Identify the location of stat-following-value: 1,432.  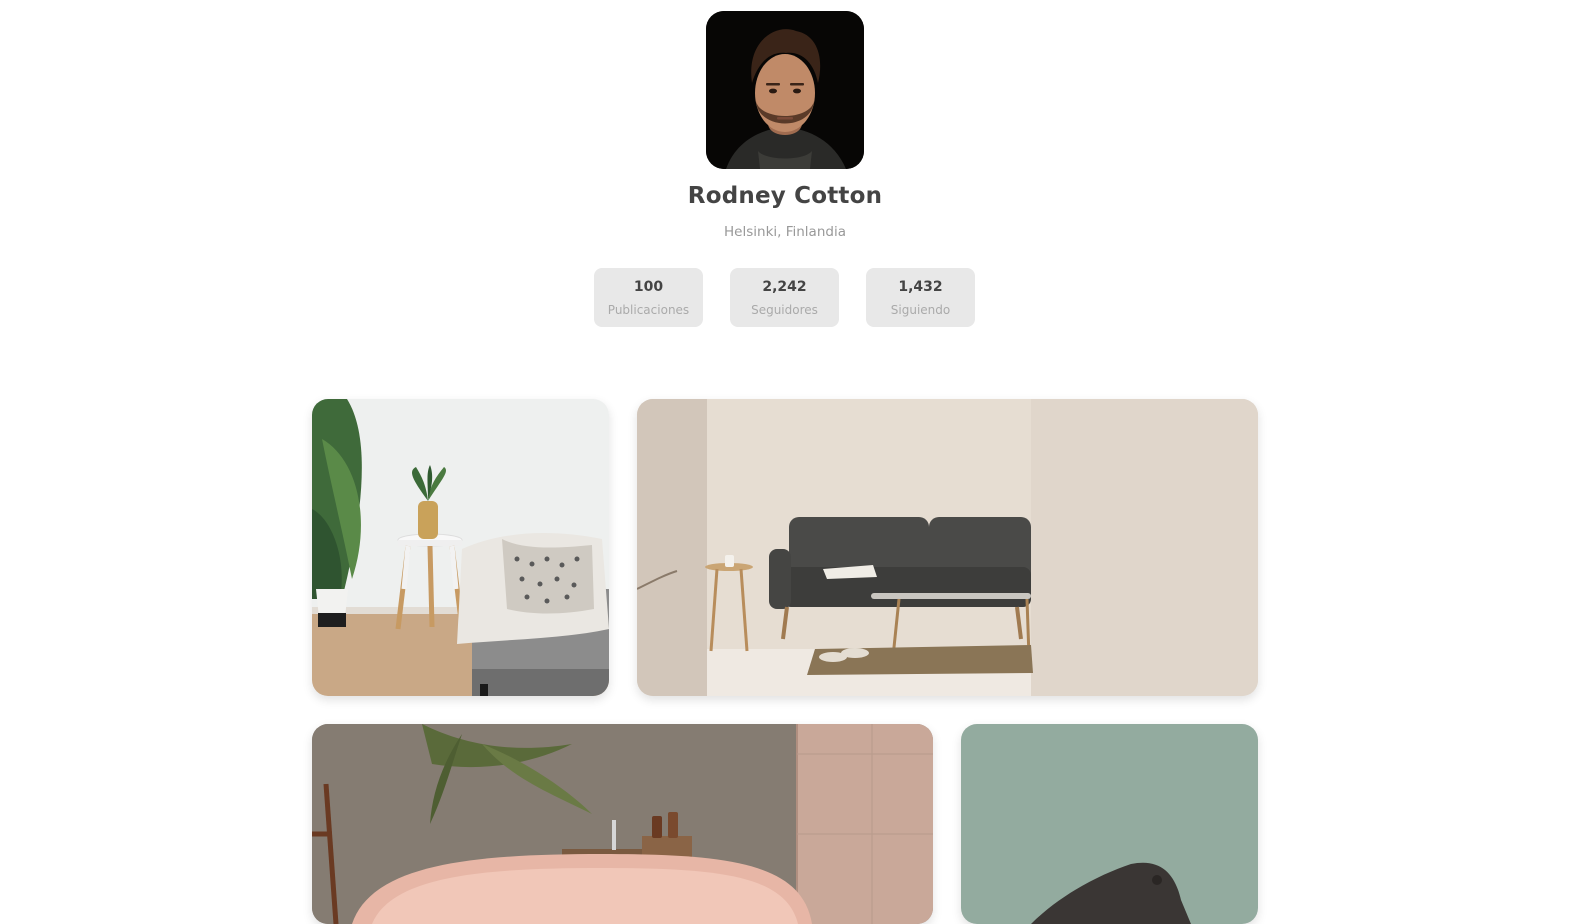
(920, 287).